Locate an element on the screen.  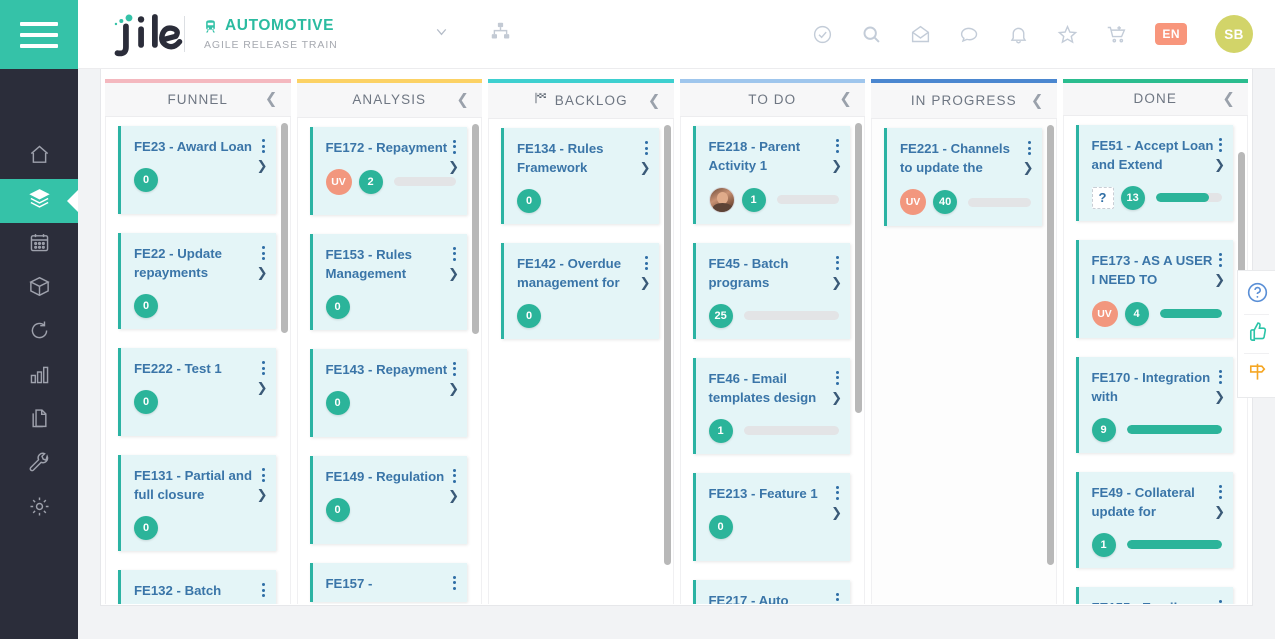
task-card: FE132 - Batch is located at coordinates (197, 587).